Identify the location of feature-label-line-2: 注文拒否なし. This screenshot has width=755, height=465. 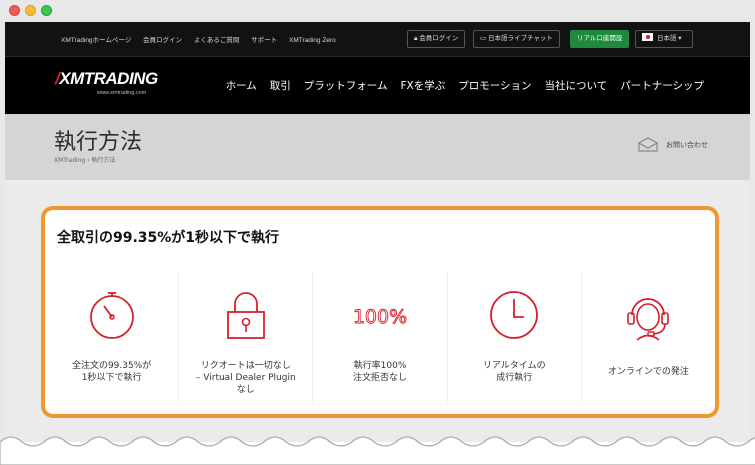
(380, 378).